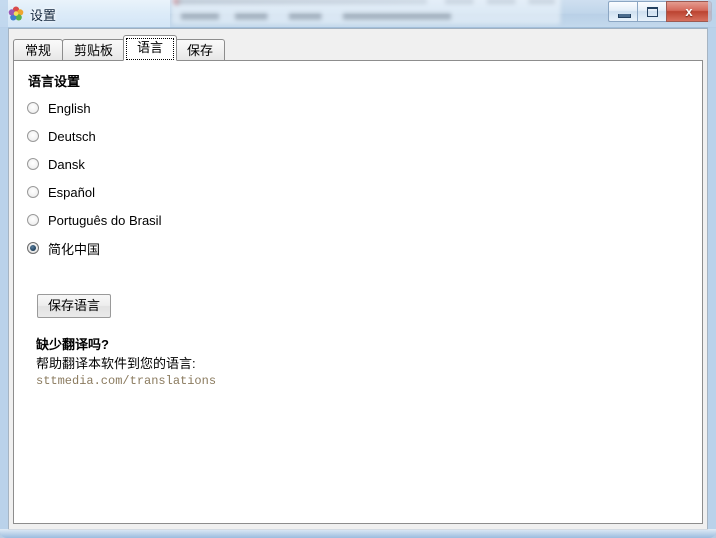 This screenshot has width=716, height=538. I want to click on flower-pinwheel-icon, so click(16, 13).